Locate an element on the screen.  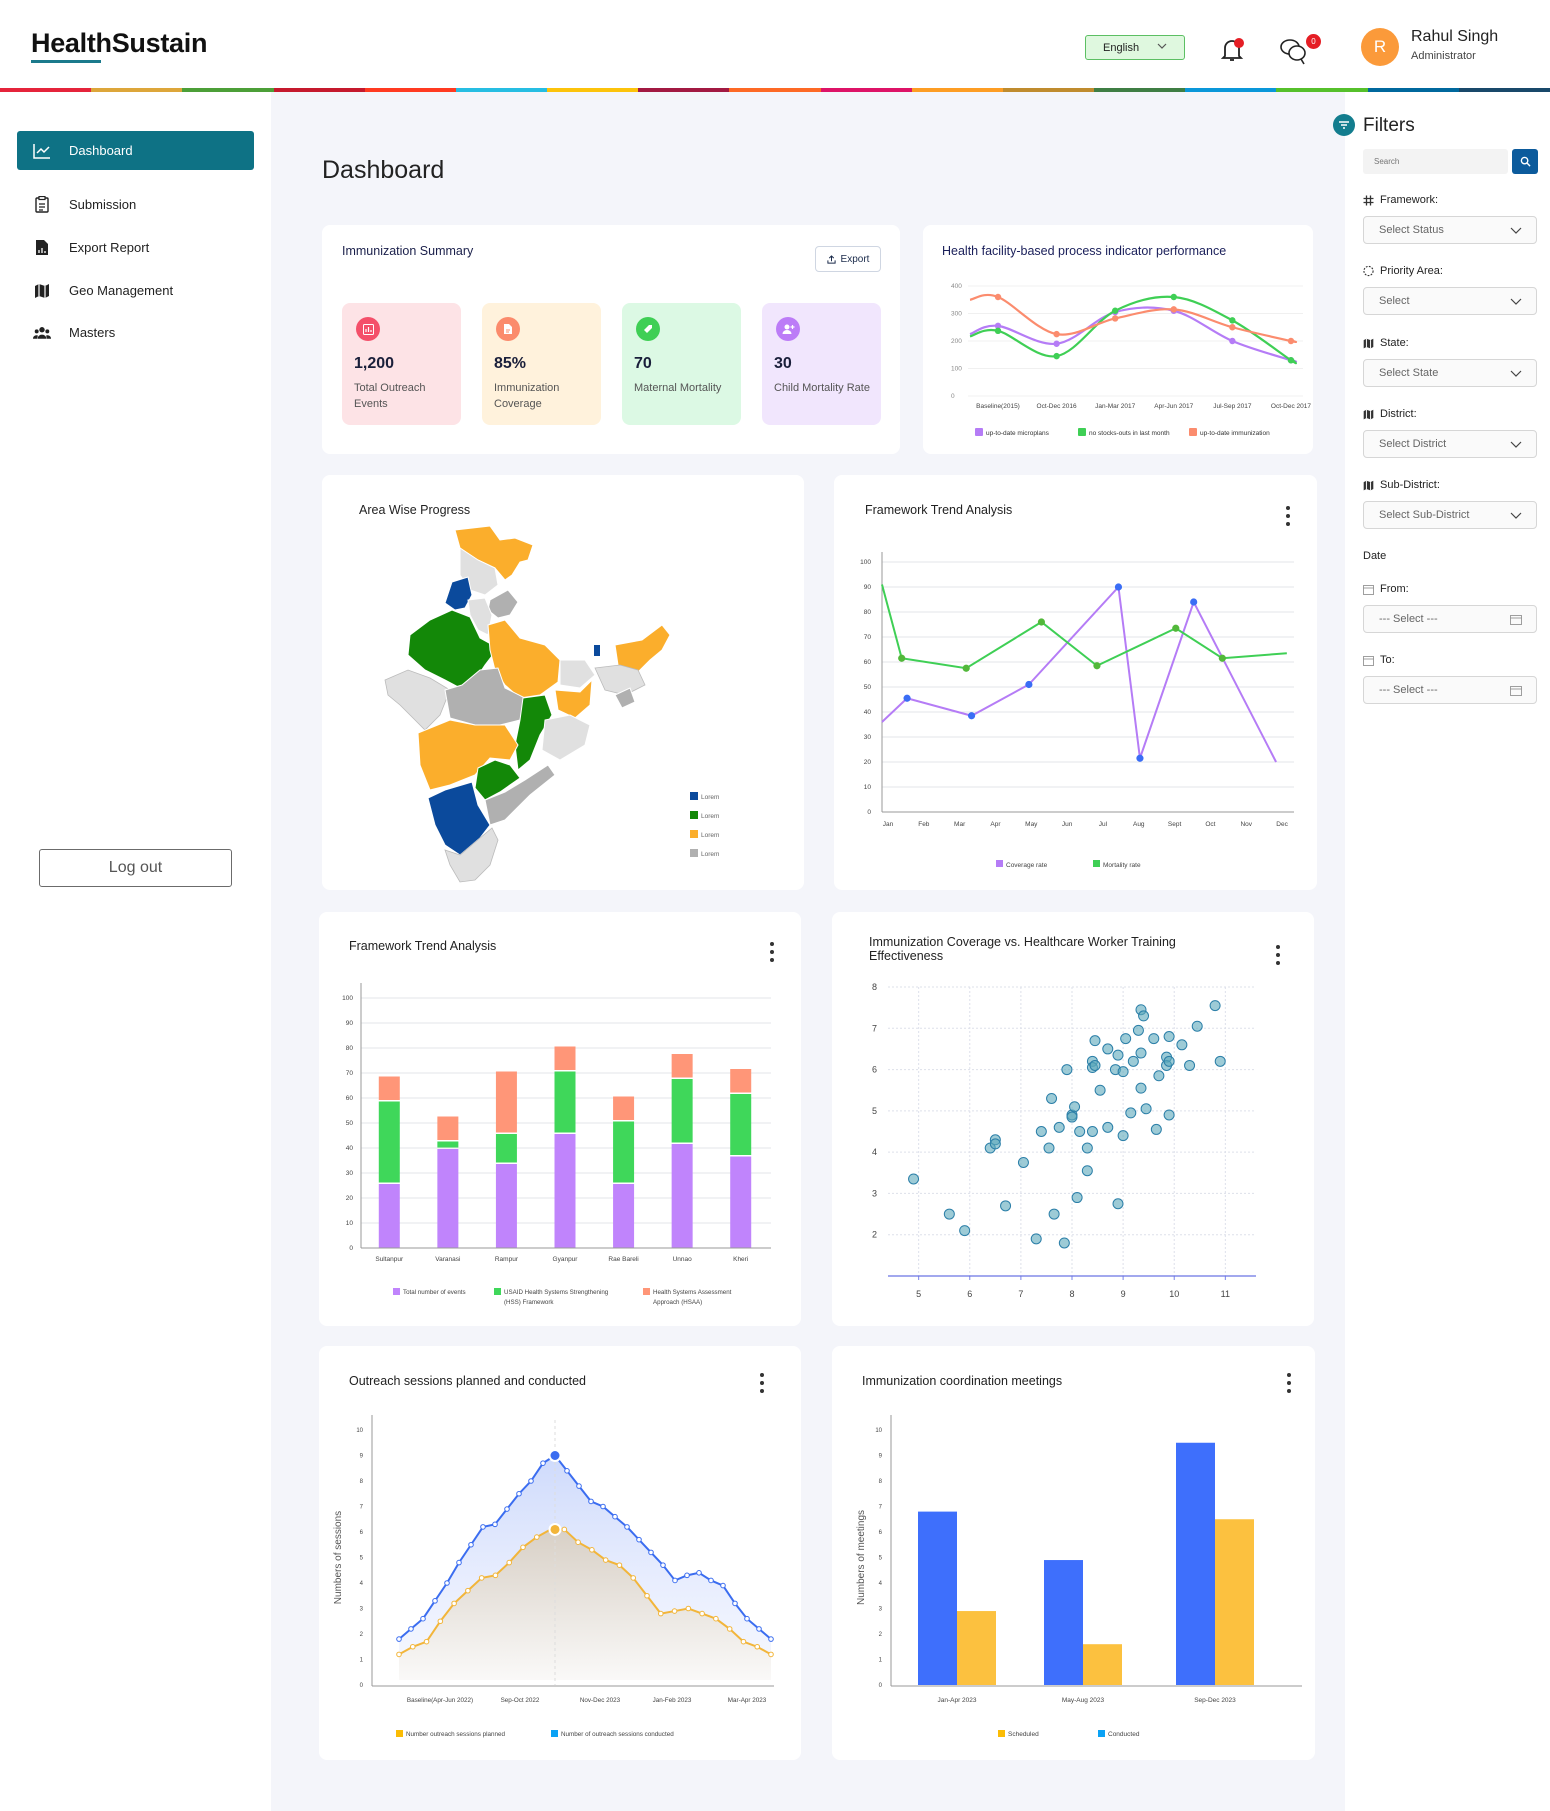
app-logo: HealthSustain is located at coordinates (119, 43).